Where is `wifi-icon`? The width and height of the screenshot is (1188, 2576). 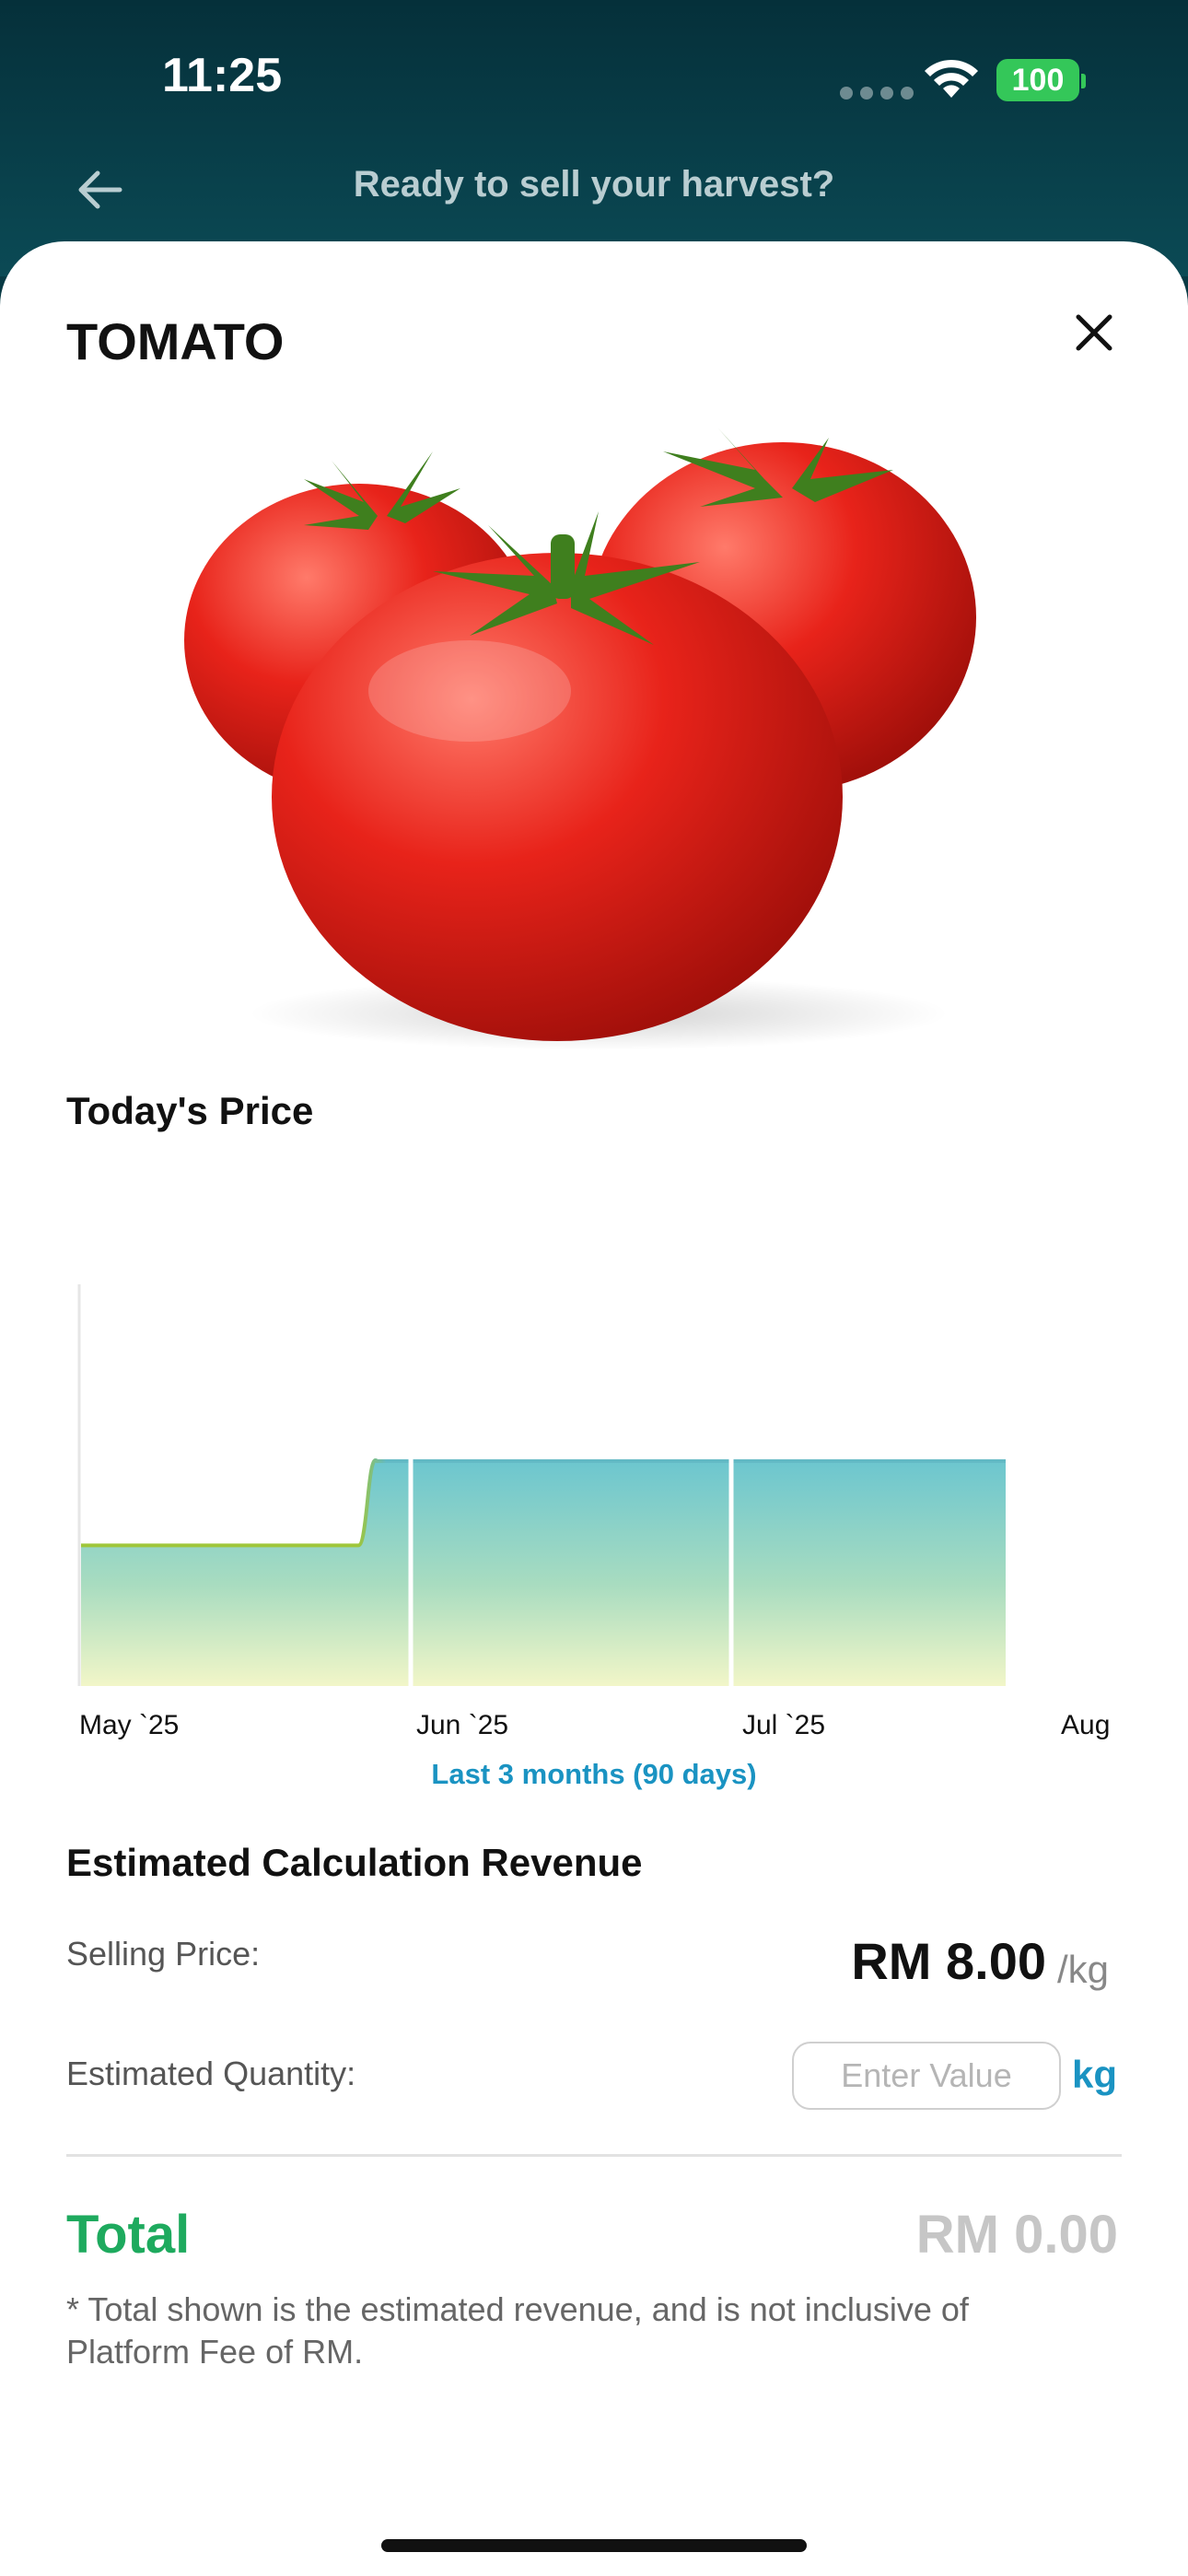 wifi-icon is located at coordinates (951, 78).